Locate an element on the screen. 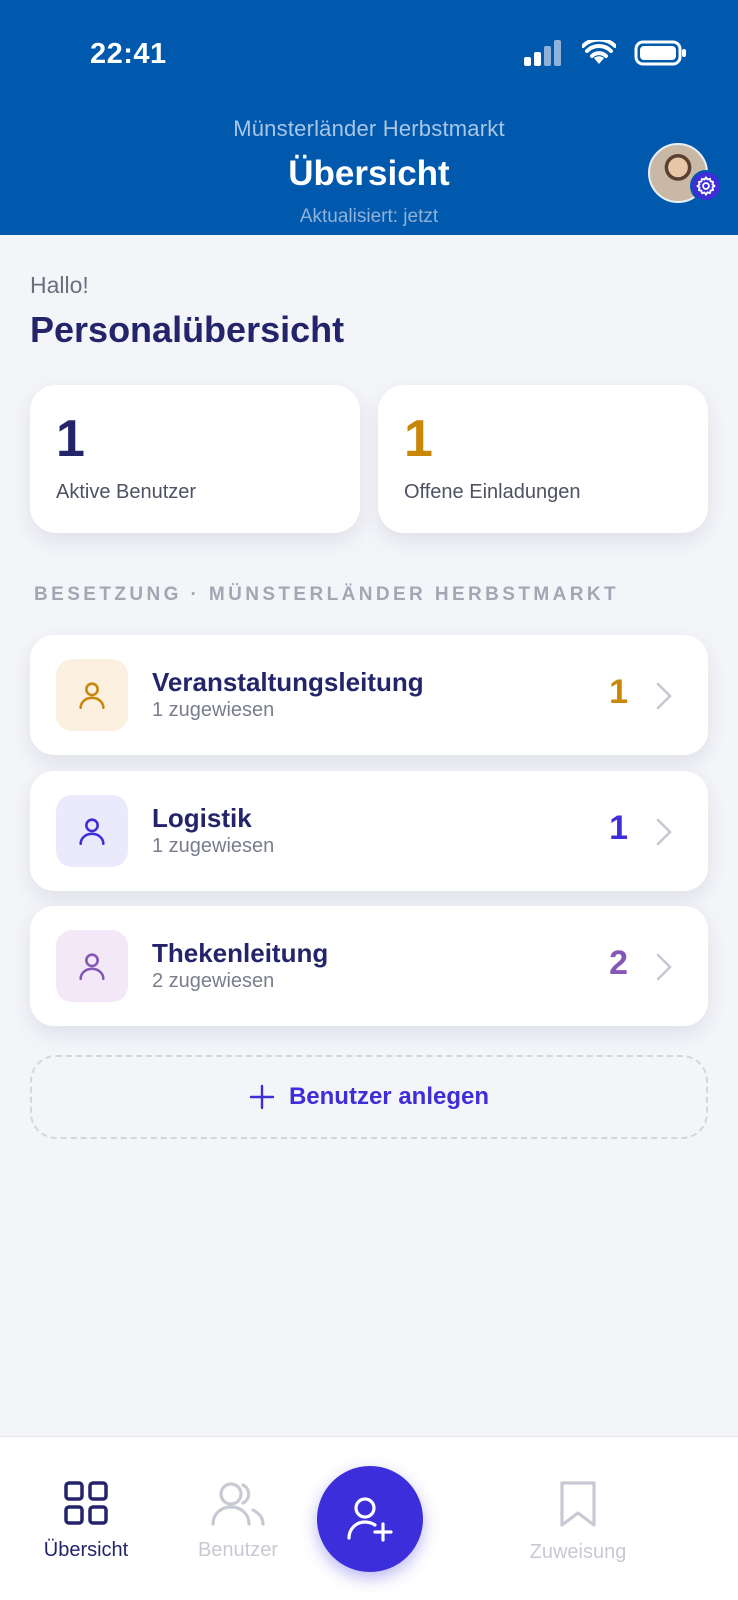  battery-icon is located at coordinates (660, 53).